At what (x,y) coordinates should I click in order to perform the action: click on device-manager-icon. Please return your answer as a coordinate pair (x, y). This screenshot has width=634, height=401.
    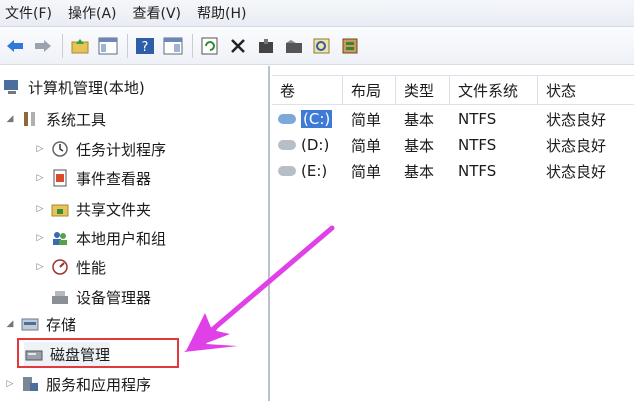
    Looking at the image, I should click on (60, 297).